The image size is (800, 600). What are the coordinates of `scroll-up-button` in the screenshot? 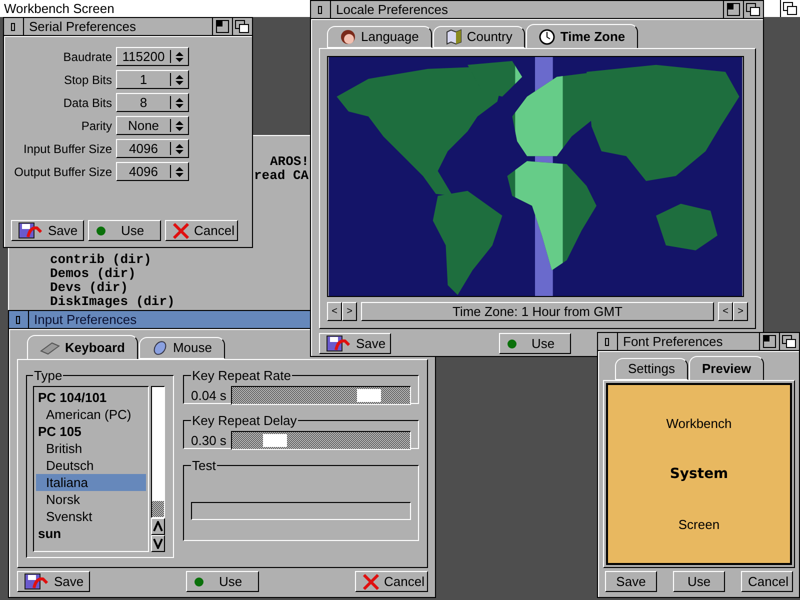 It's located at (158, 526).